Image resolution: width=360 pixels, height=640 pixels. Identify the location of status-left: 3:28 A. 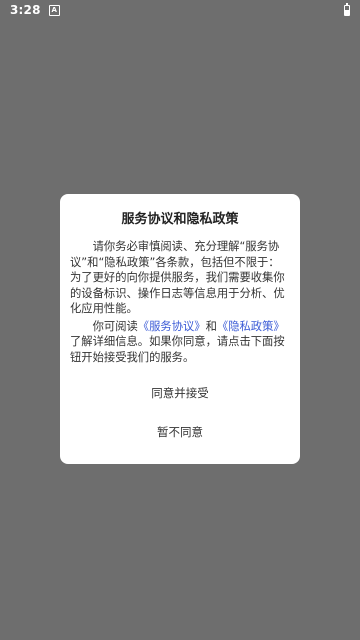
(35, 10).